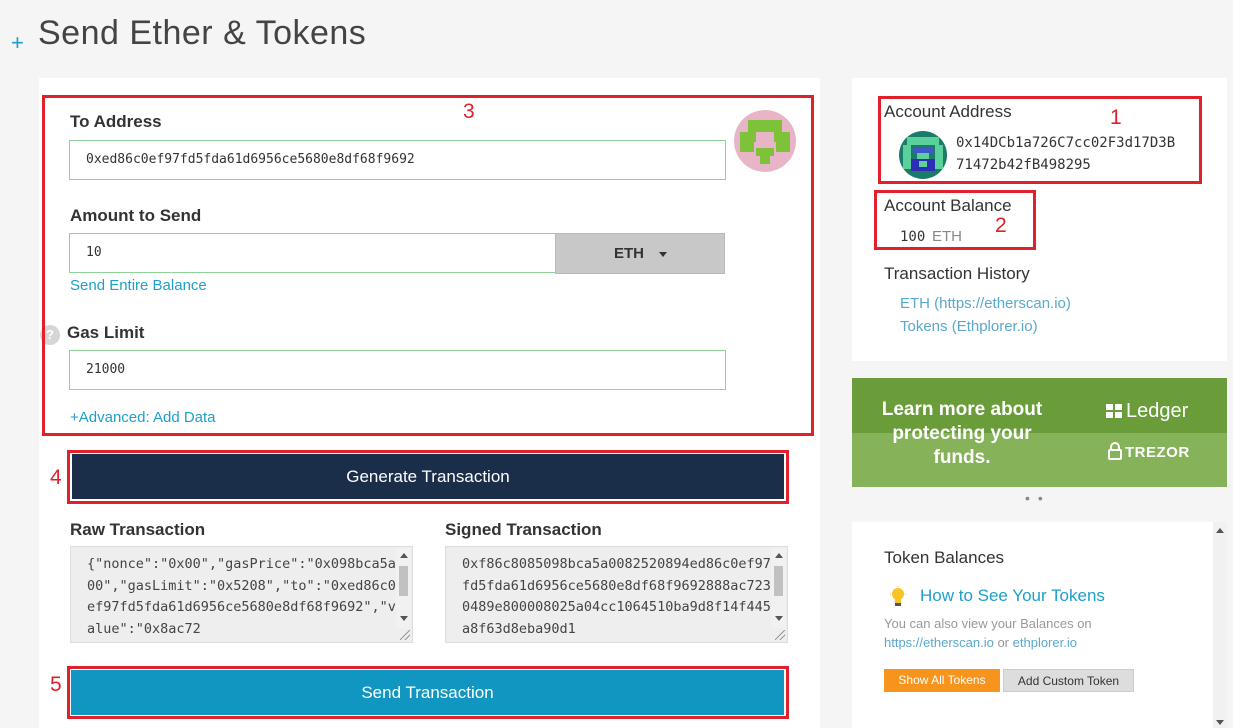 Image resolution: width=1233 pixels, height=728 pixels. What do you see at coordinates (1149, 451) in the screenshot?
I see `trezor-logo: TREZOR` at bounding box center [1149, 451].